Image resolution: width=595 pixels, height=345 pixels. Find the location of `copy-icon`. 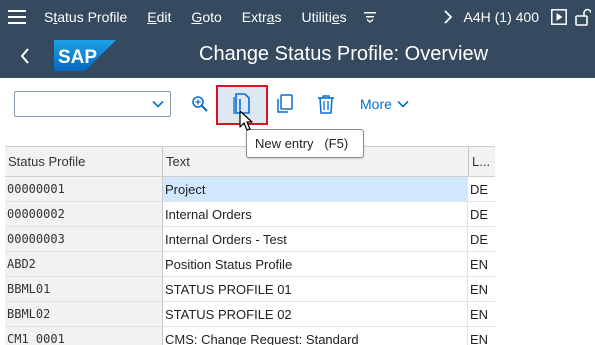

copy-icon is located at coordinates (285, 103).